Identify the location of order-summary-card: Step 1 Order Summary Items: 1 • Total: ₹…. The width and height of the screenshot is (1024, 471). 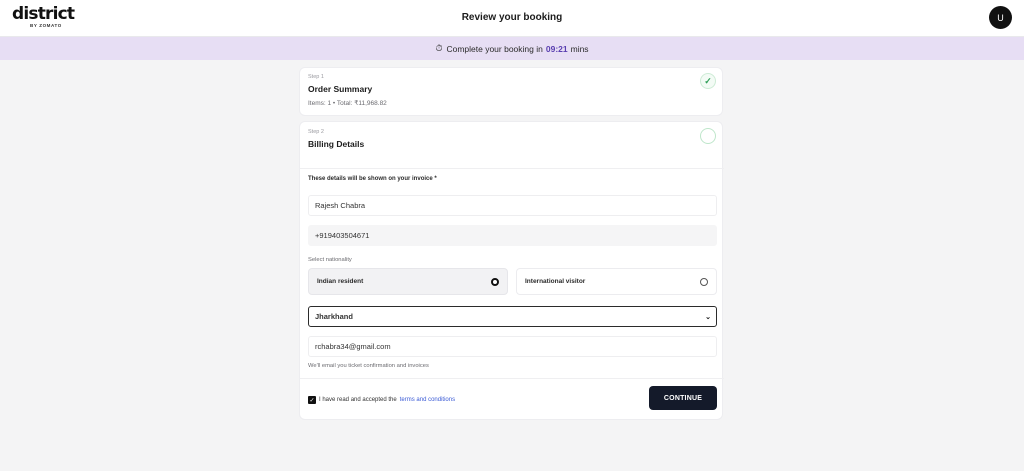
(511, 91).